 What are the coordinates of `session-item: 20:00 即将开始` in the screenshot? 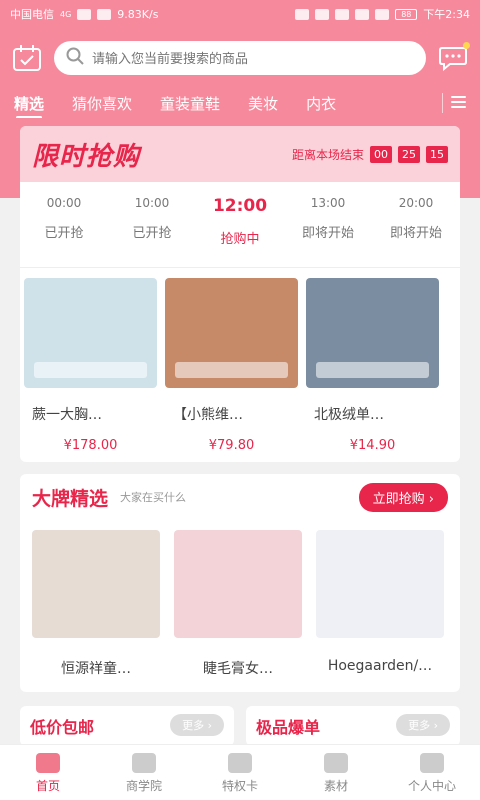 It's located at (416, 224).